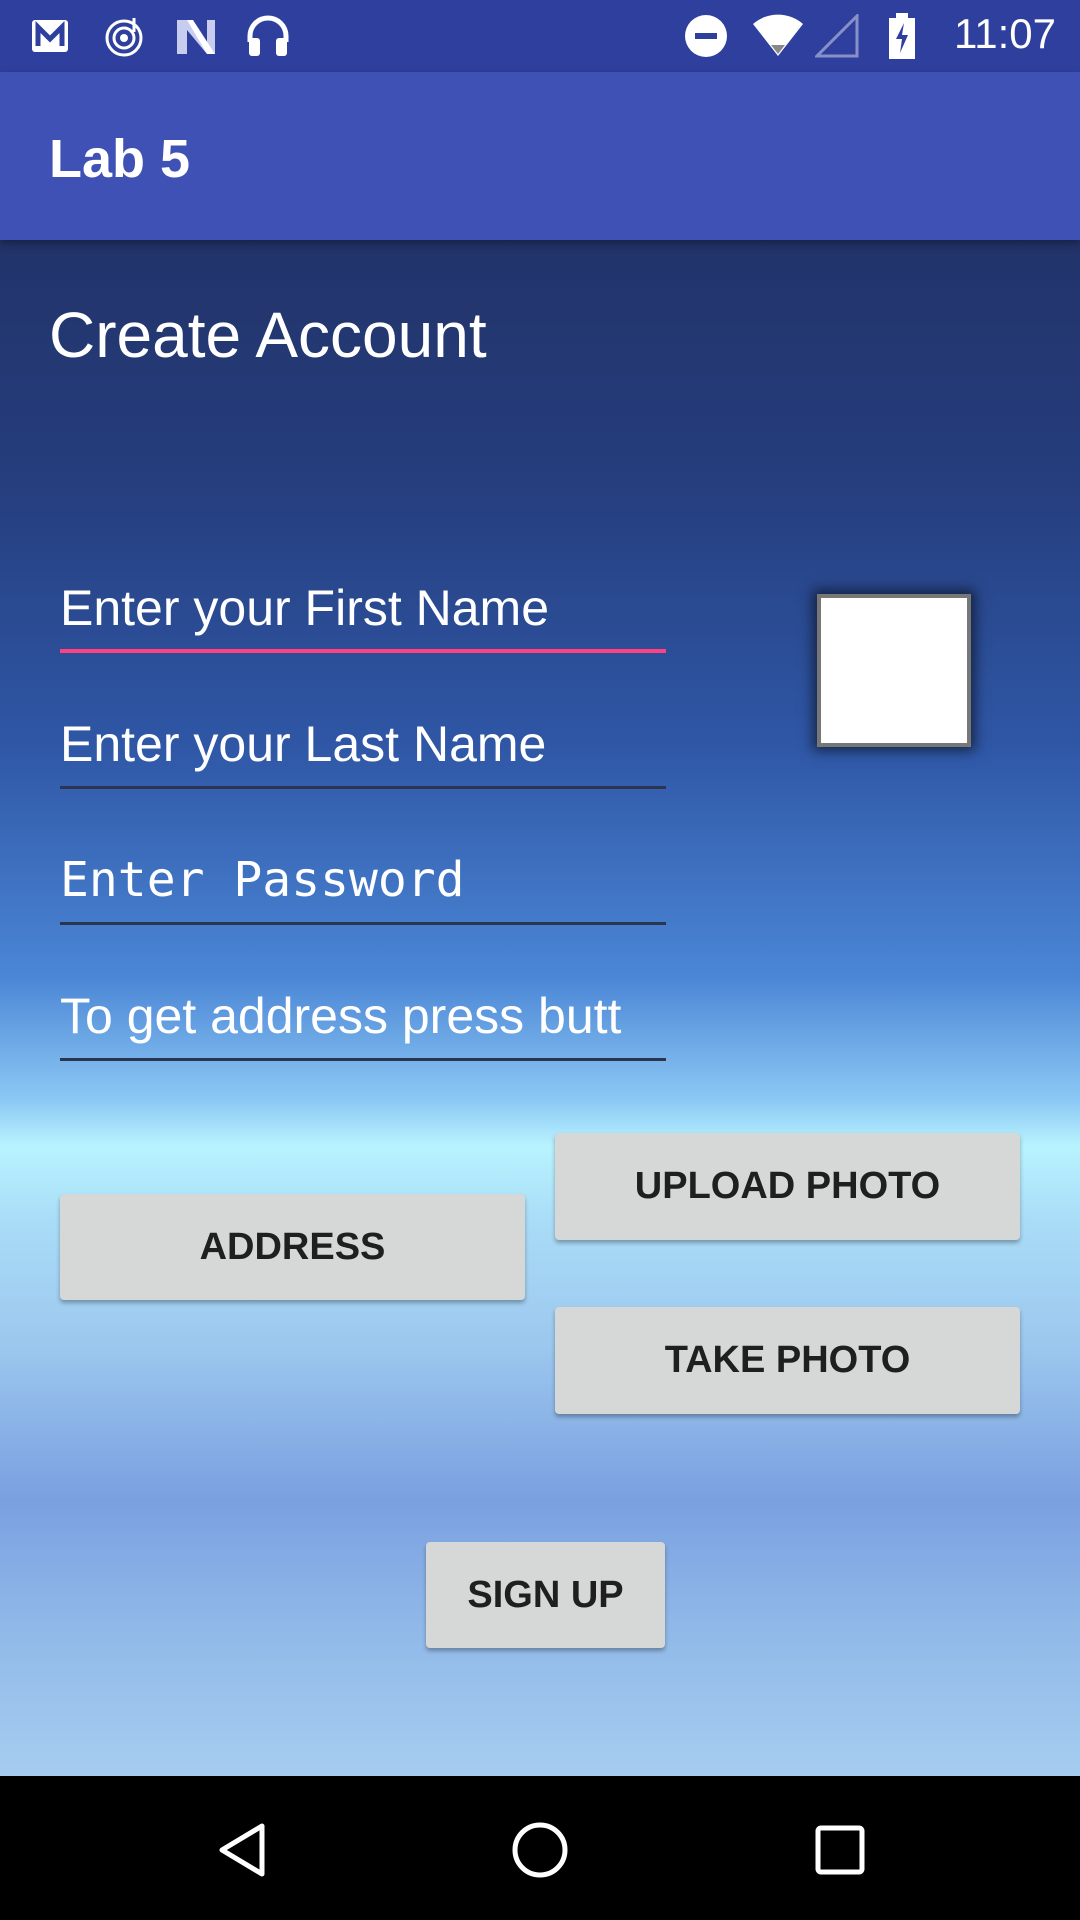 The height and width of the screenshot is (1920, 1080). Describe the element at coordinates (363, 749) in the screenshot. I see `last-name-input: Enter your Last Name` at that location.